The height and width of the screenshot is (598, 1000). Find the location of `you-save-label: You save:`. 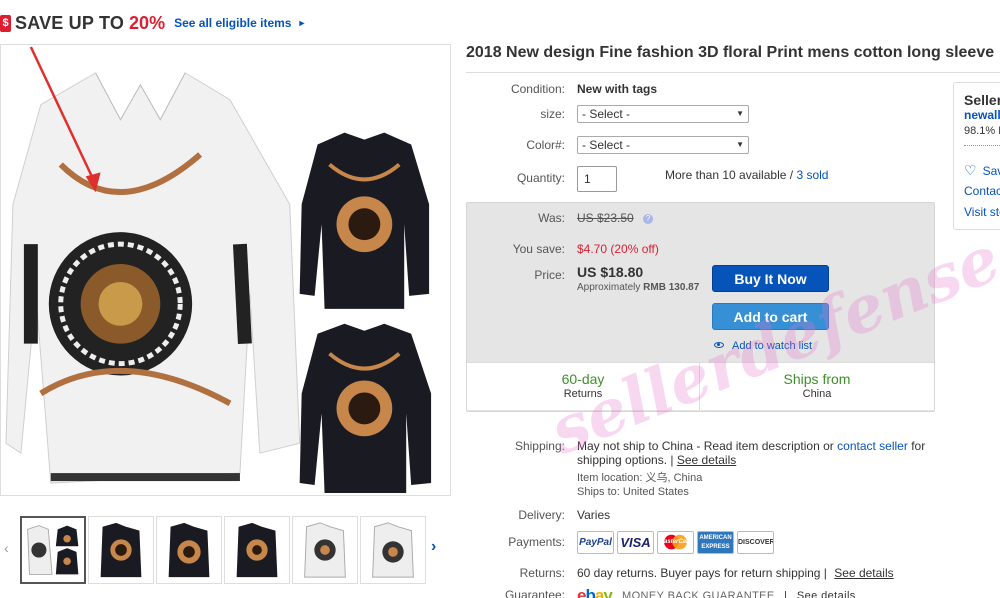

you-save-label: You save: is located at coordinates (538, 249).